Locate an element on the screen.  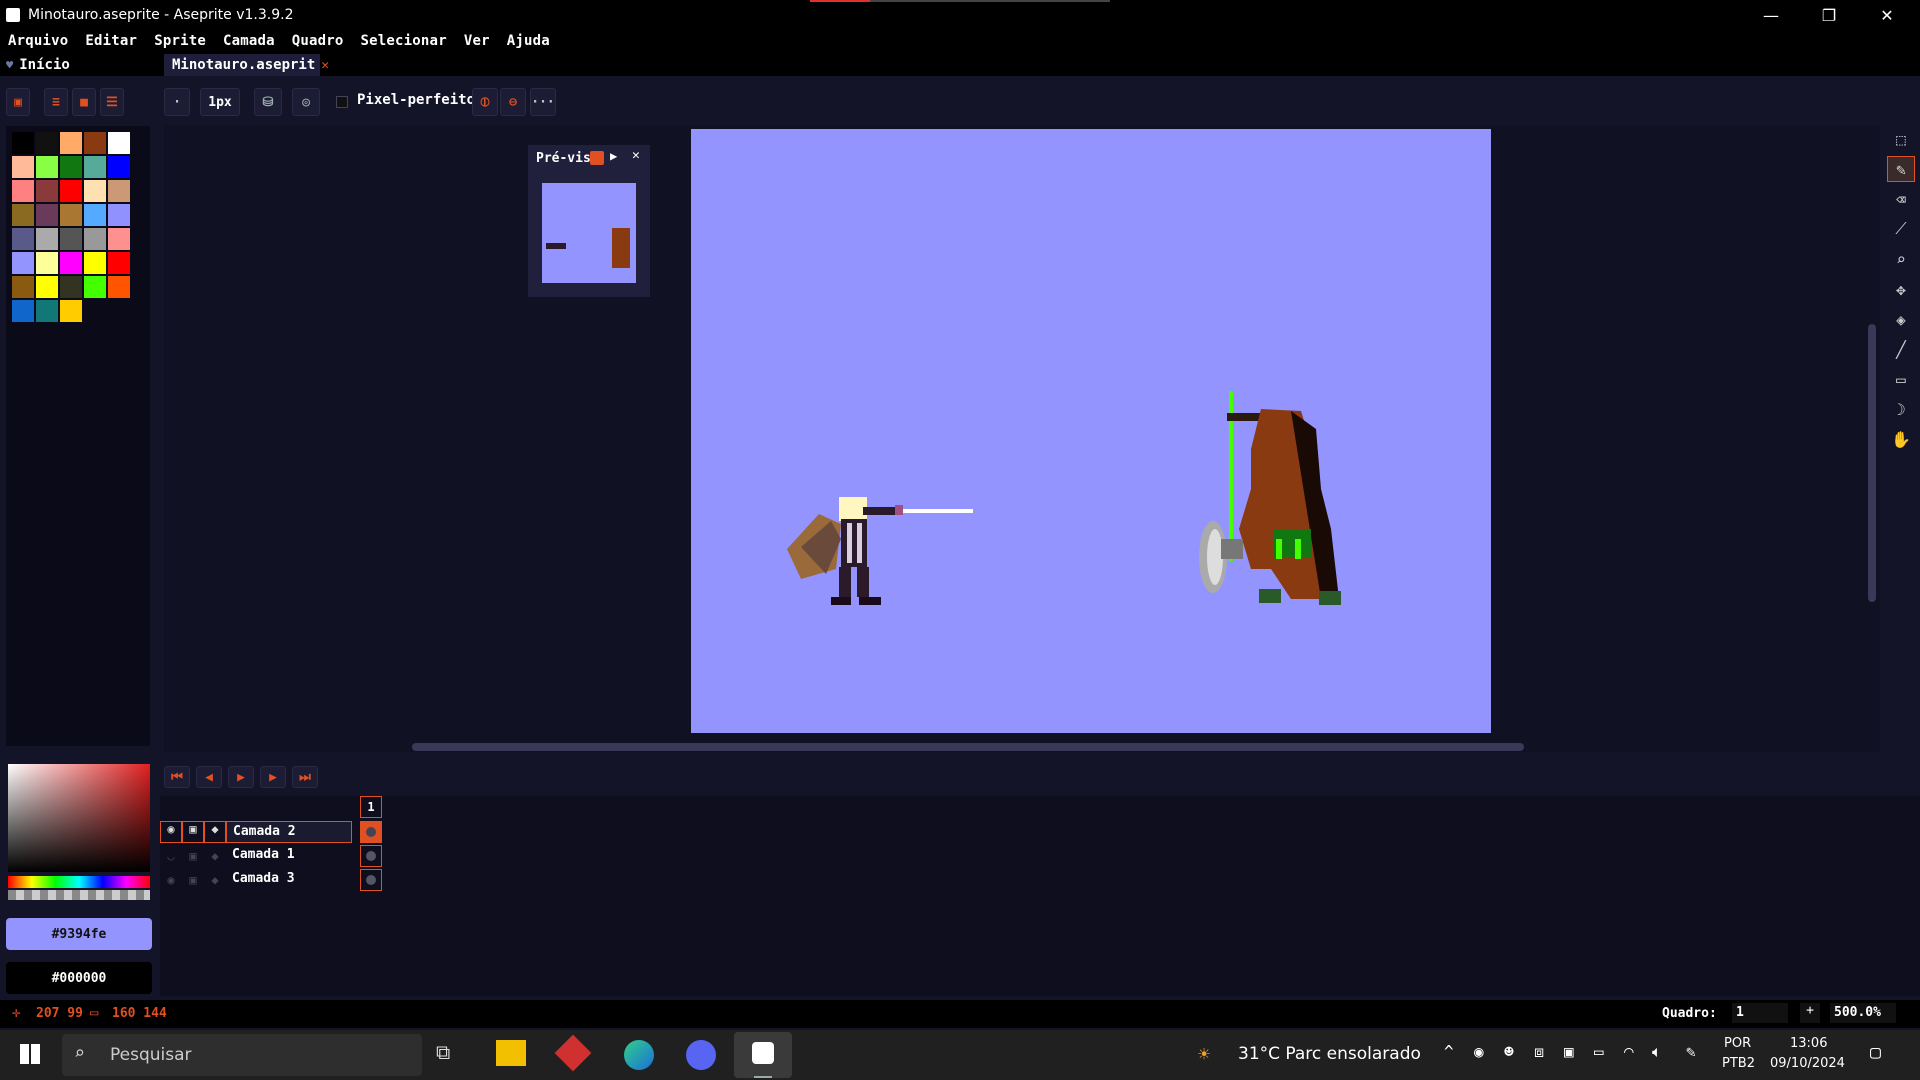
list-icon: ☰ is located at coordinates (112, 102).